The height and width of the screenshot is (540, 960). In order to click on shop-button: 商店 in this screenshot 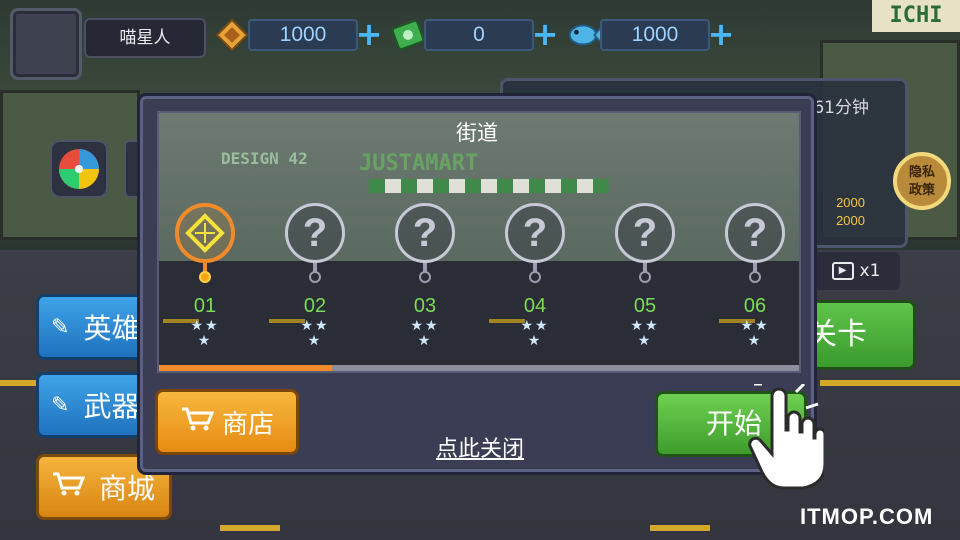, I will do `click(227, 422)`.